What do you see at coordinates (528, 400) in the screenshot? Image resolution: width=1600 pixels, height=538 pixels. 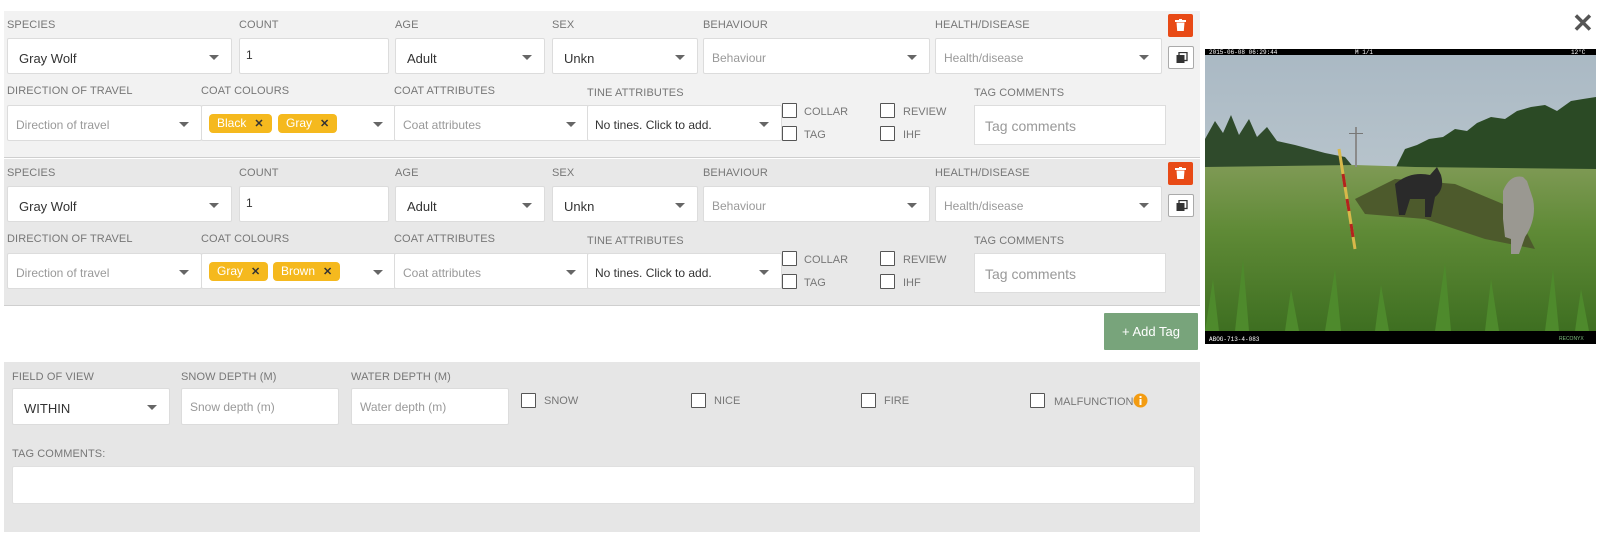 I see `snow-checkbox` at bounding box center [528, 400].